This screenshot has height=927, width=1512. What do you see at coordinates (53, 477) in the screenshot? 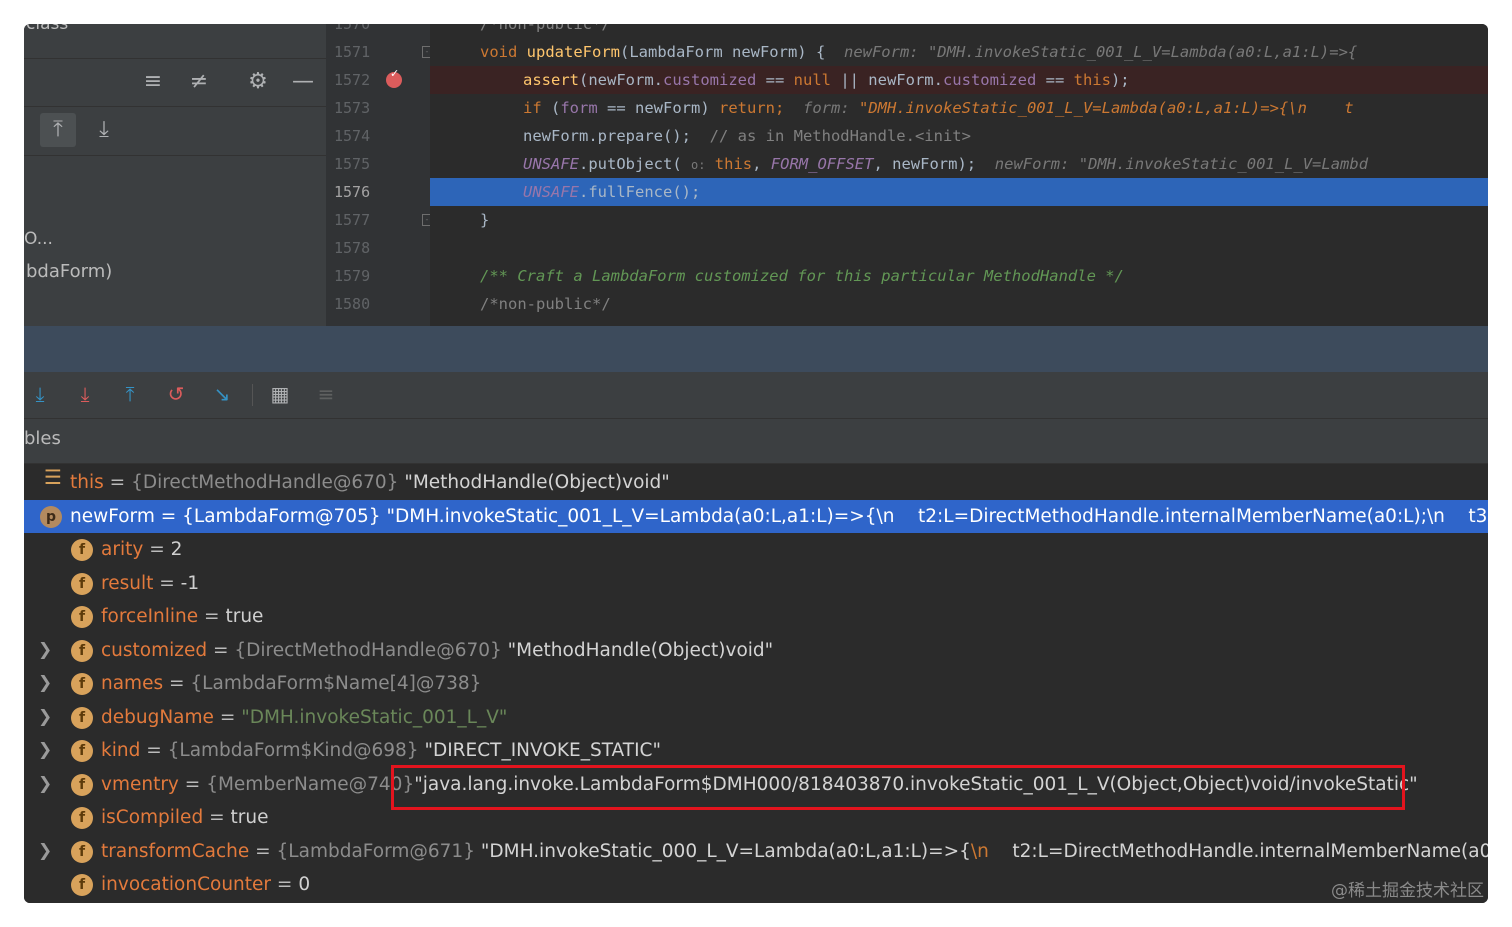
I see `list-icon: ☰` at bounding box center [53, 477].